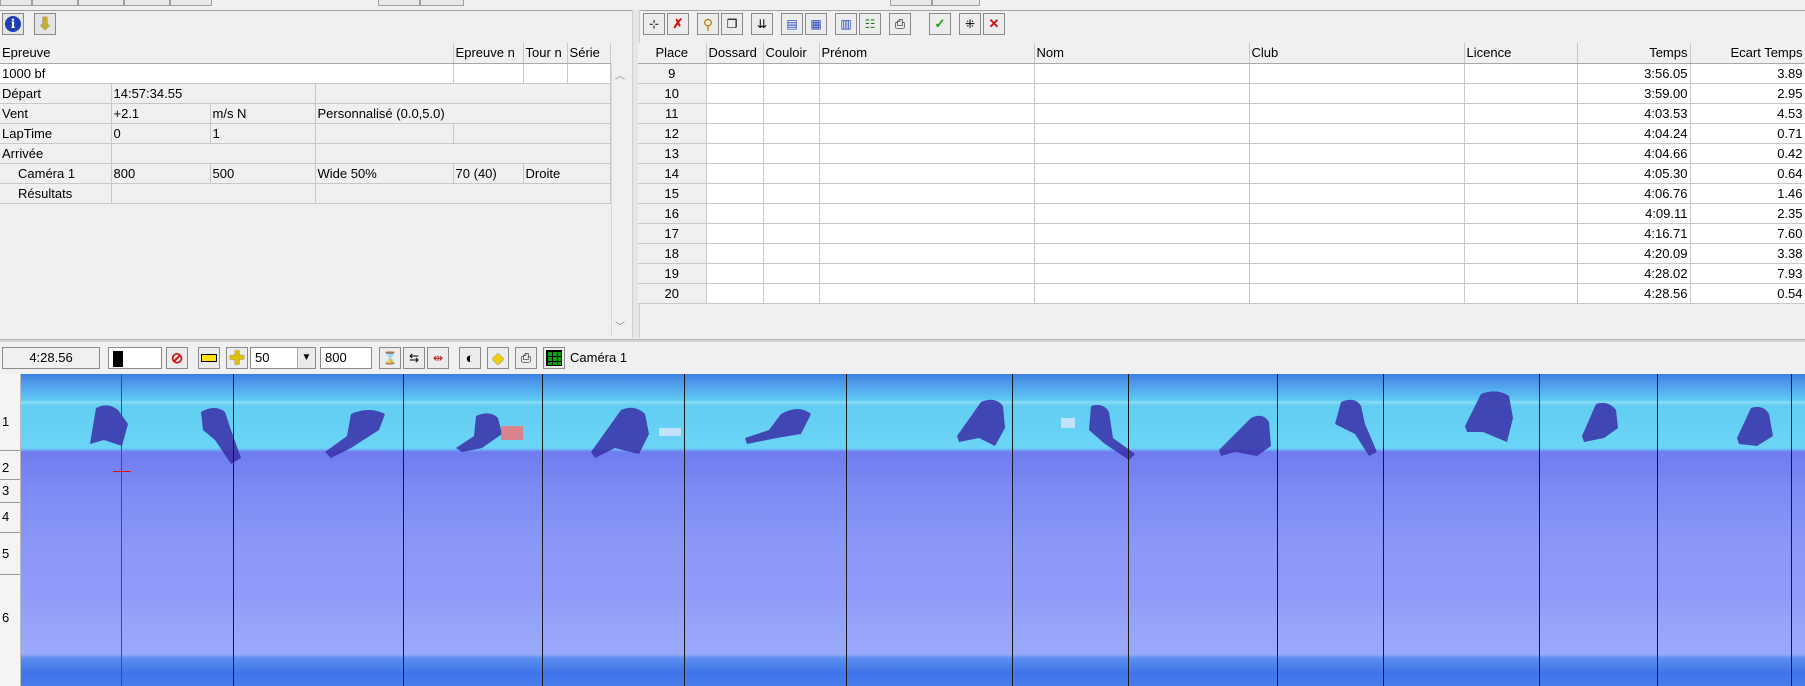 The width and height of the screenshot is (1805, 686). Describe the element at coordinates (227, 73) in the screenshot. I see `event-name-cell: 1000 bf` at that location.